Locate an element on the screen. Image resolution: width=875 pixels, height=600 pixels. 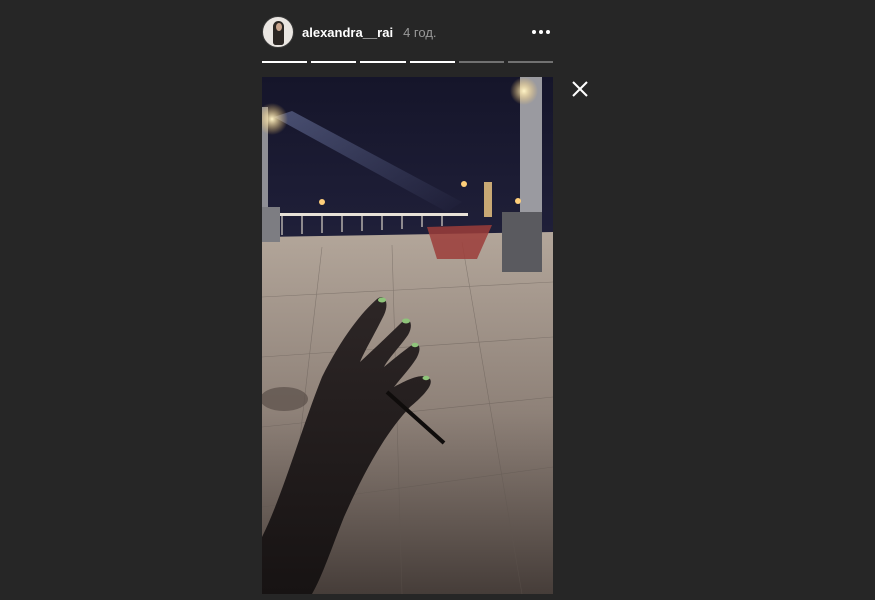
story-progress is located at coordinates (408, 62).